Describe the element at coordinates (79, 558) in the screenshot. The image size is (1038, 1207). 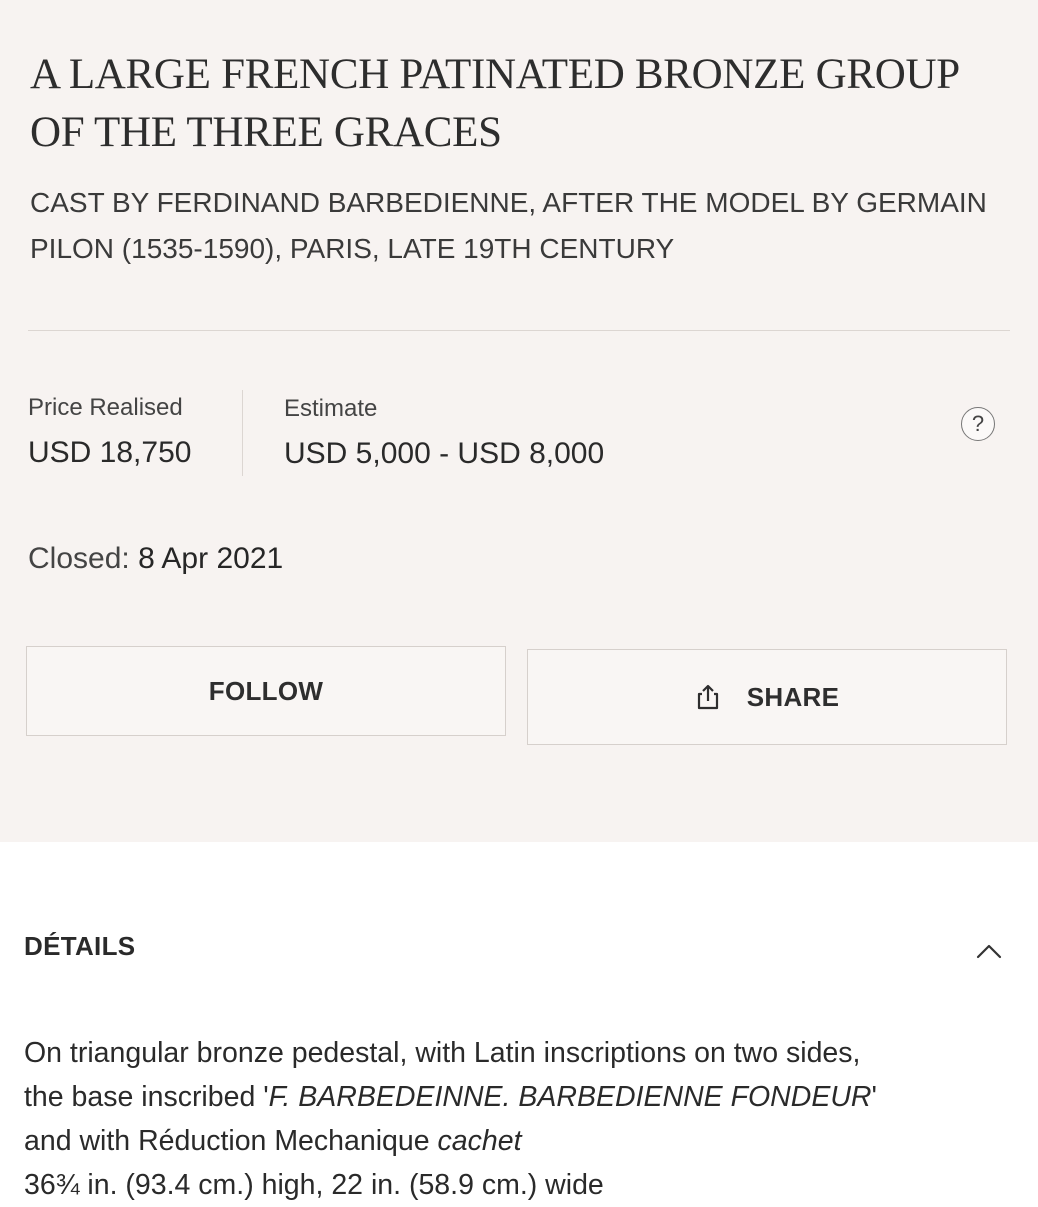
I see `closed-label: Closed:` at that location.